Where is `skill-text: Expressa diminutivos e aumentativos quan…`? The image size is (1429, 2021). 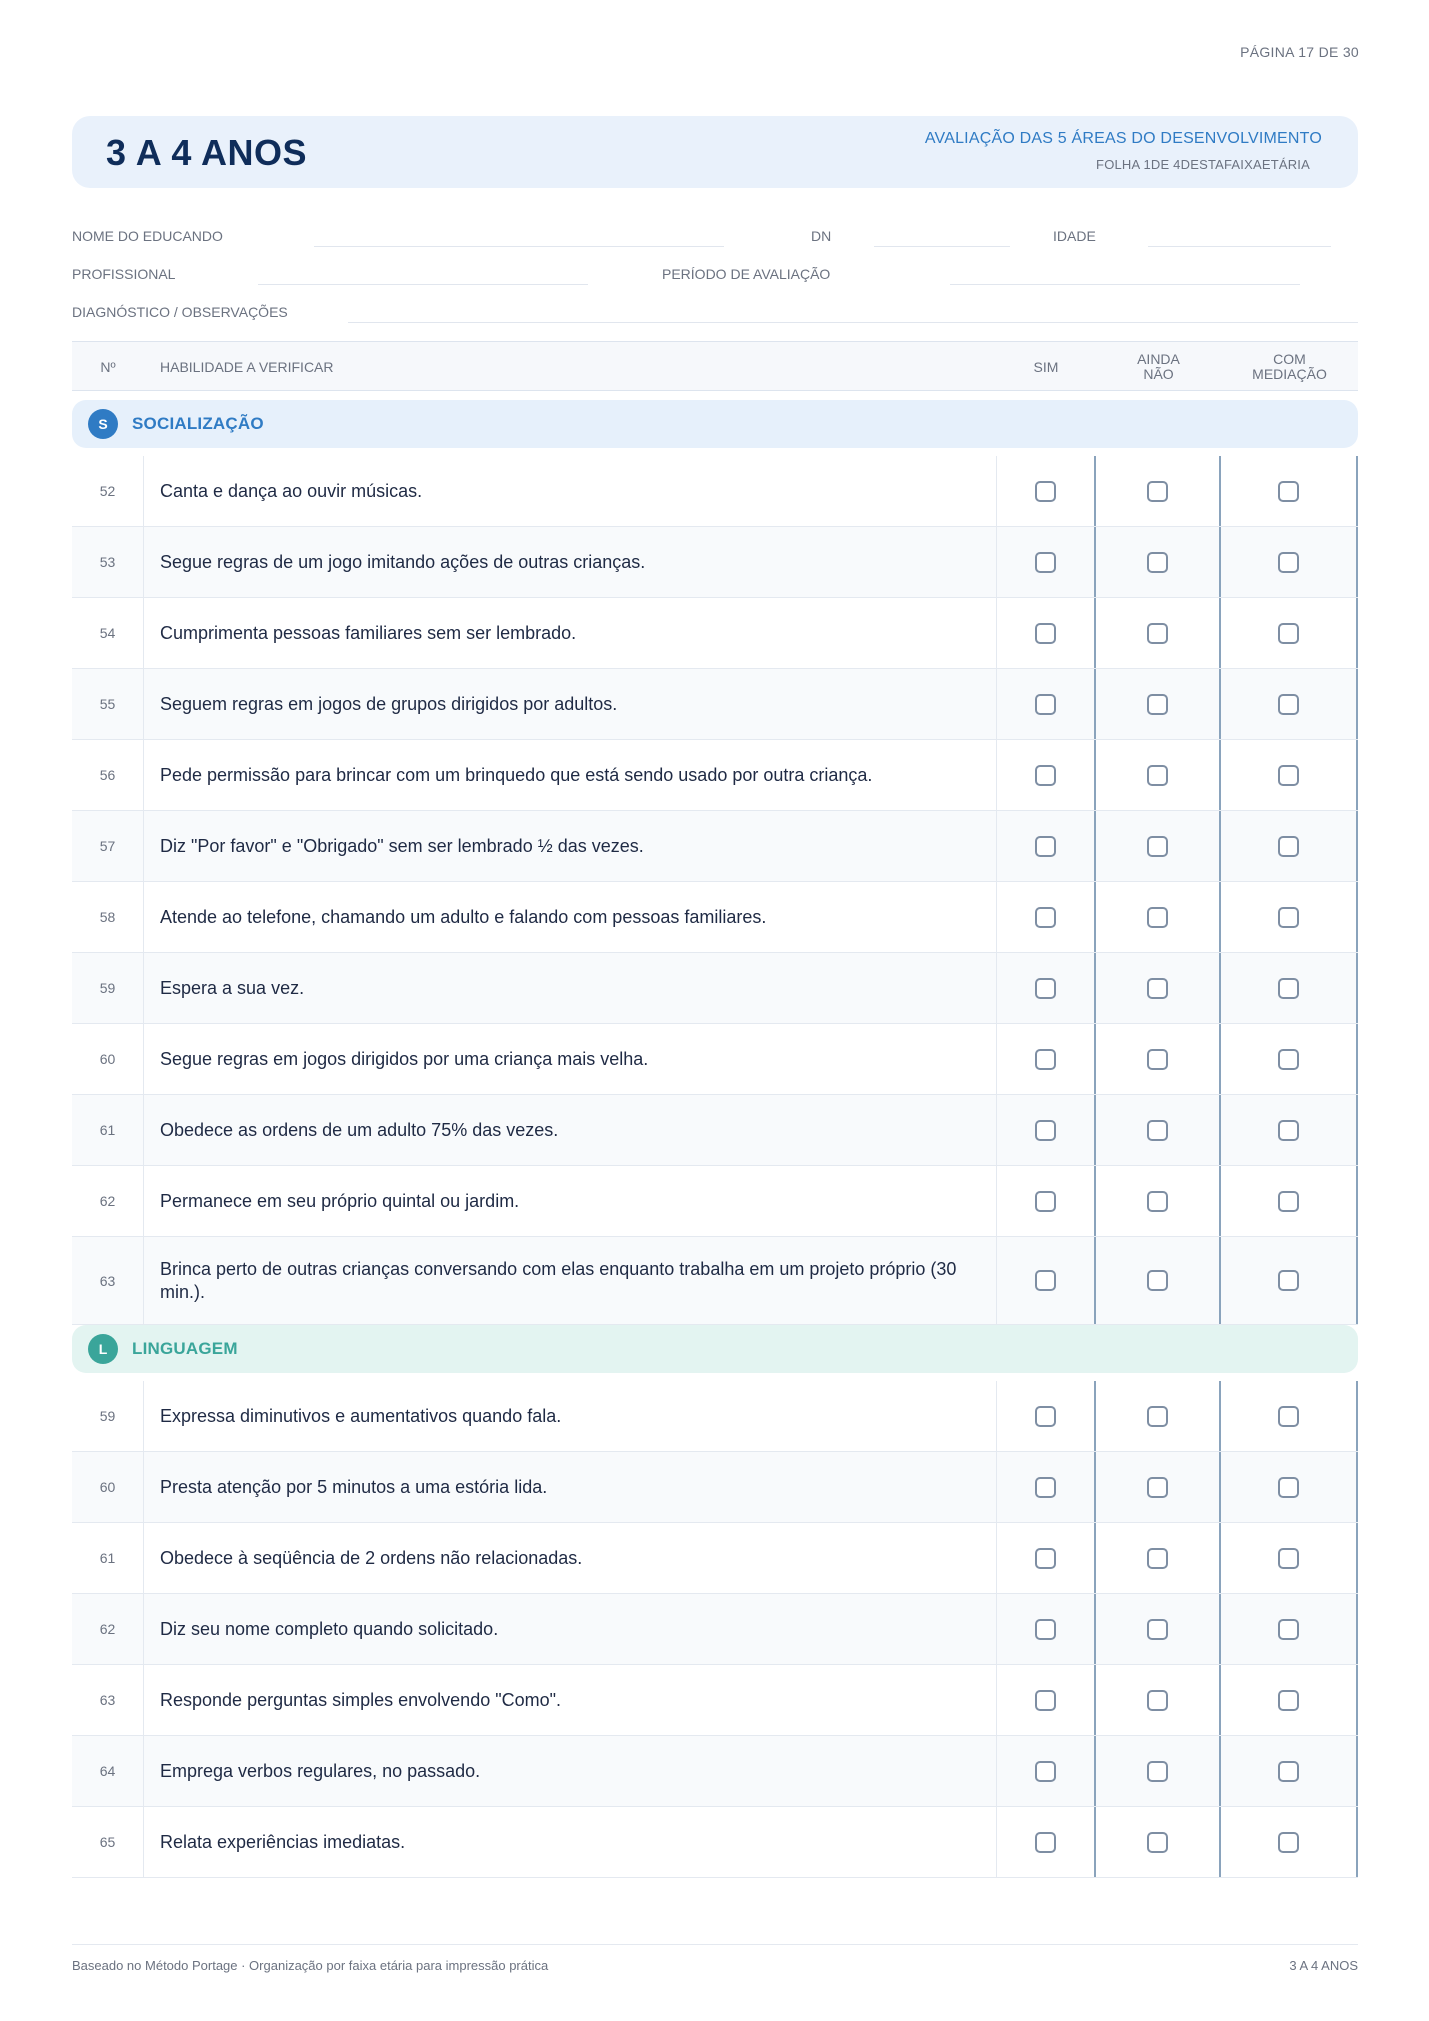
skill-text: Expressa diminutivos e aumentativos quan… is located at coordinates (361, 1415).